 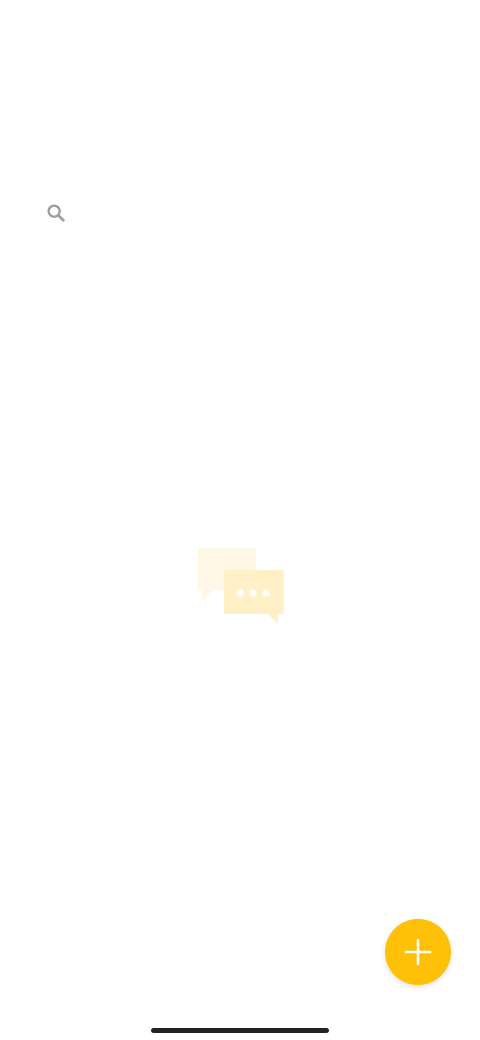 I want to click on search-icon, so click(x=56, y=213).